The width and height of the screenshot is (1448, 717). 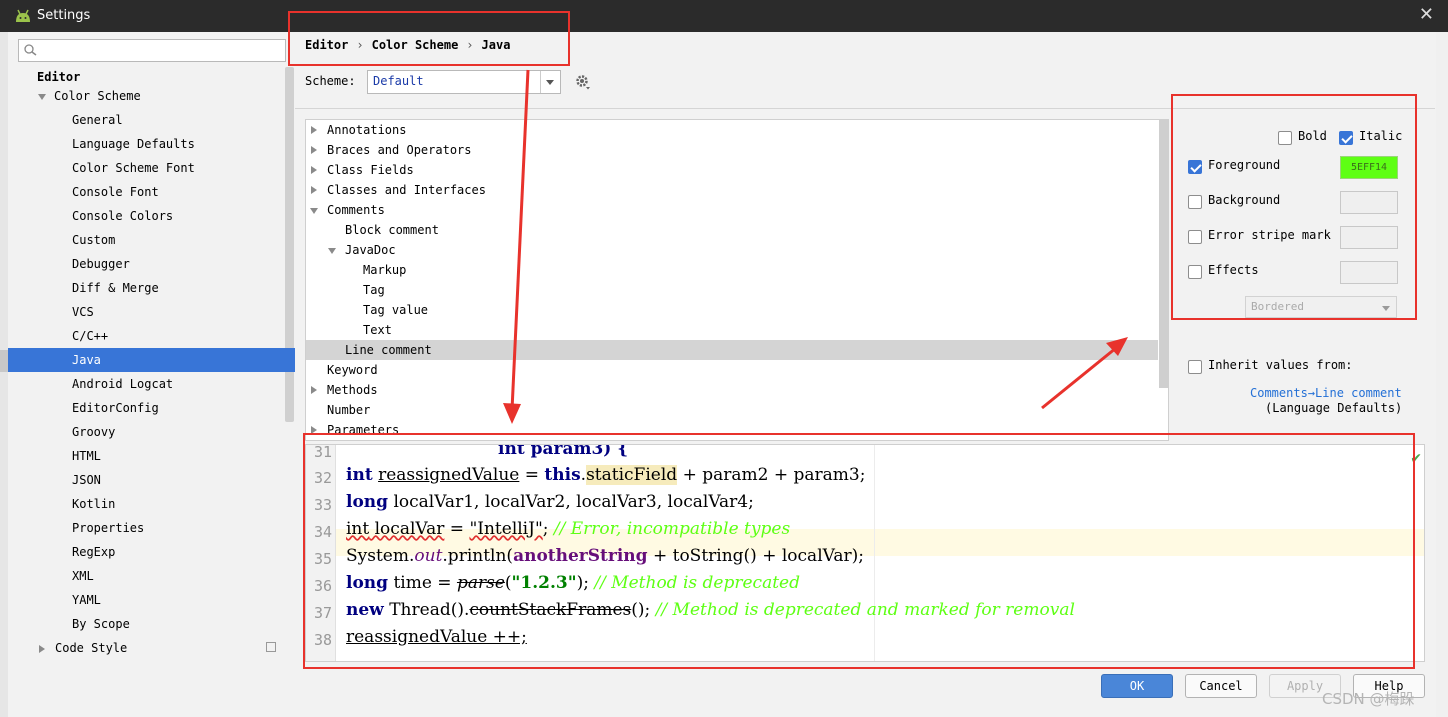 What do you see at coordinates (356, 210) in the screenshot?
I see `tree-item-label: Comments` at bounding box center [356, 210].